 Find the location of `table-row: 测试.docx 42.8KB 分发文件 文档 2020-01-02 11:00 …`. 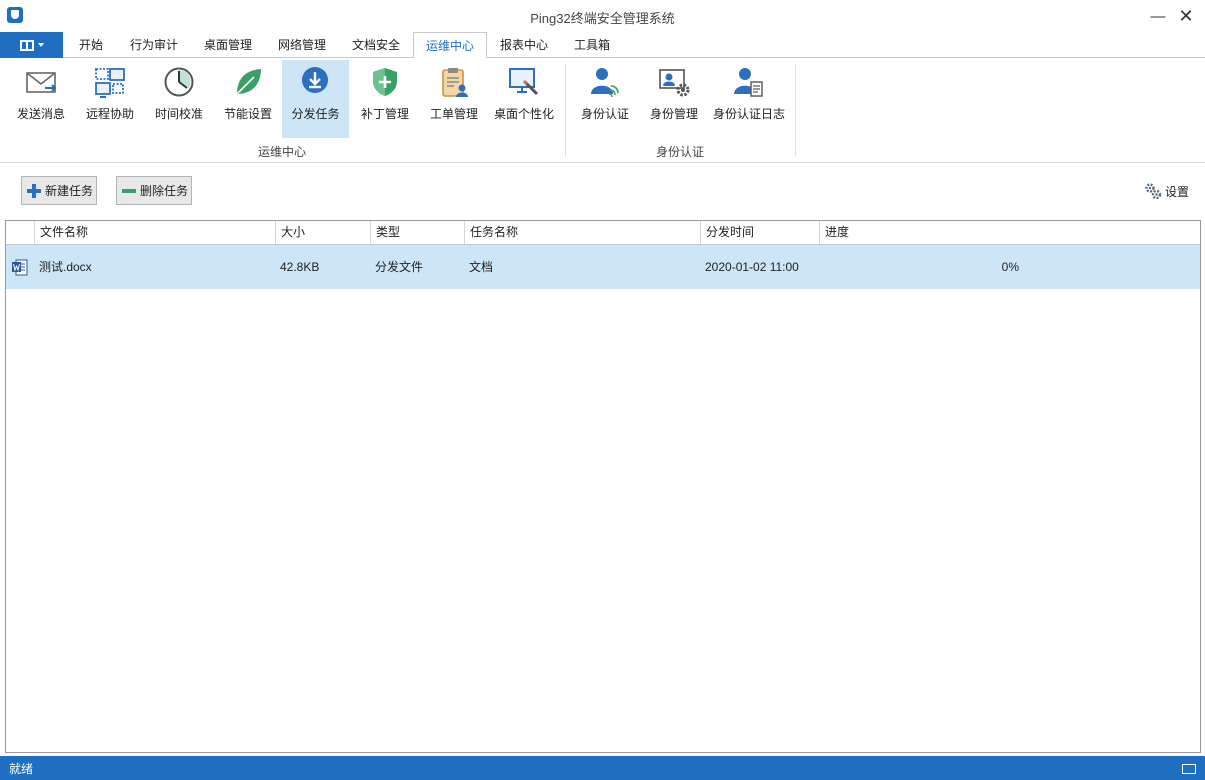

table-row: 测试.docx 42.8KB 分发文件 文档 2020-01-02 11:00 … is located at coordinates (603, 267).